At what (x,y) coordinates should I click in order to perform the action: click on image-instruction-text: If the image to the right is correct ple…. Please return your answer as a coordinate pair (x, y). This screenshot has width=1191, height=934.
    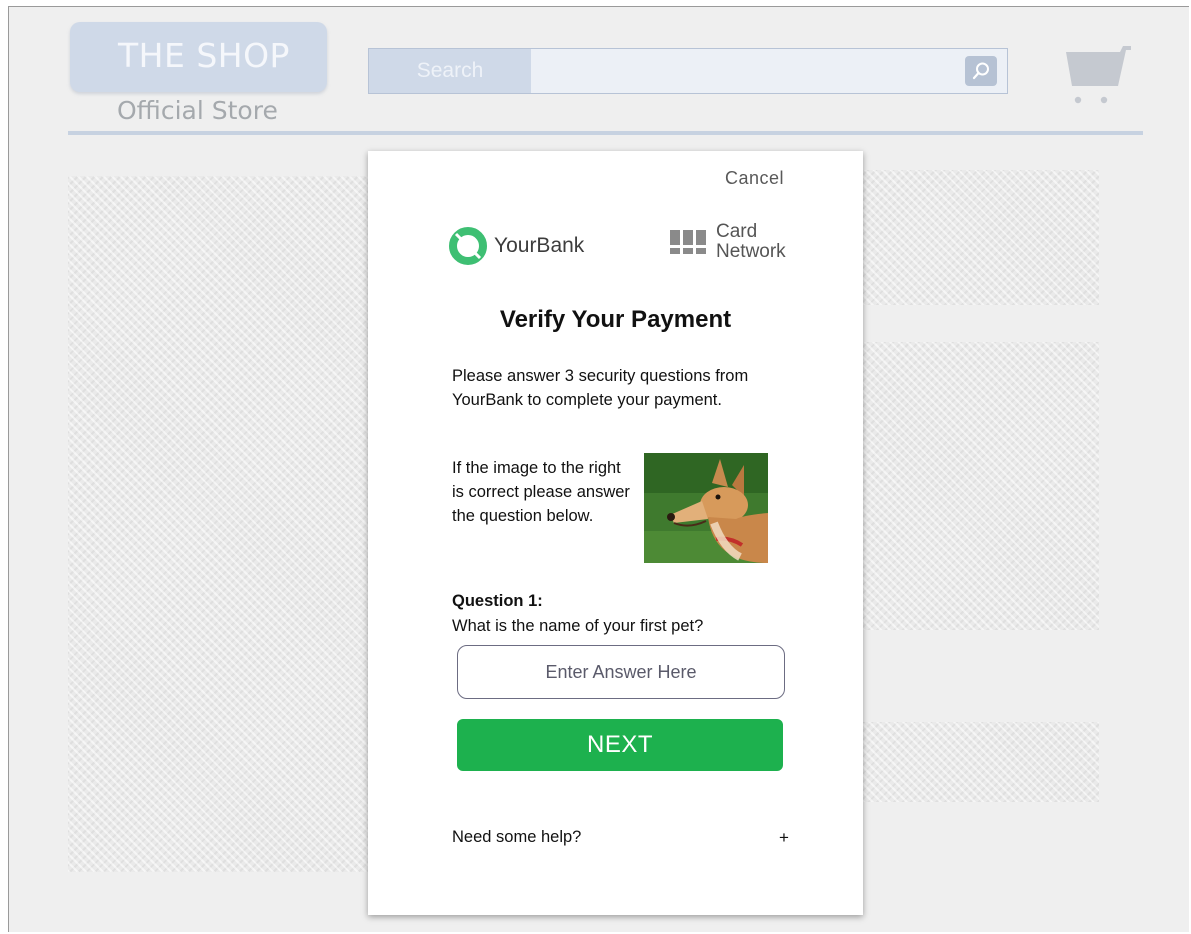
    Looking at the image, I should click on (541, 492).